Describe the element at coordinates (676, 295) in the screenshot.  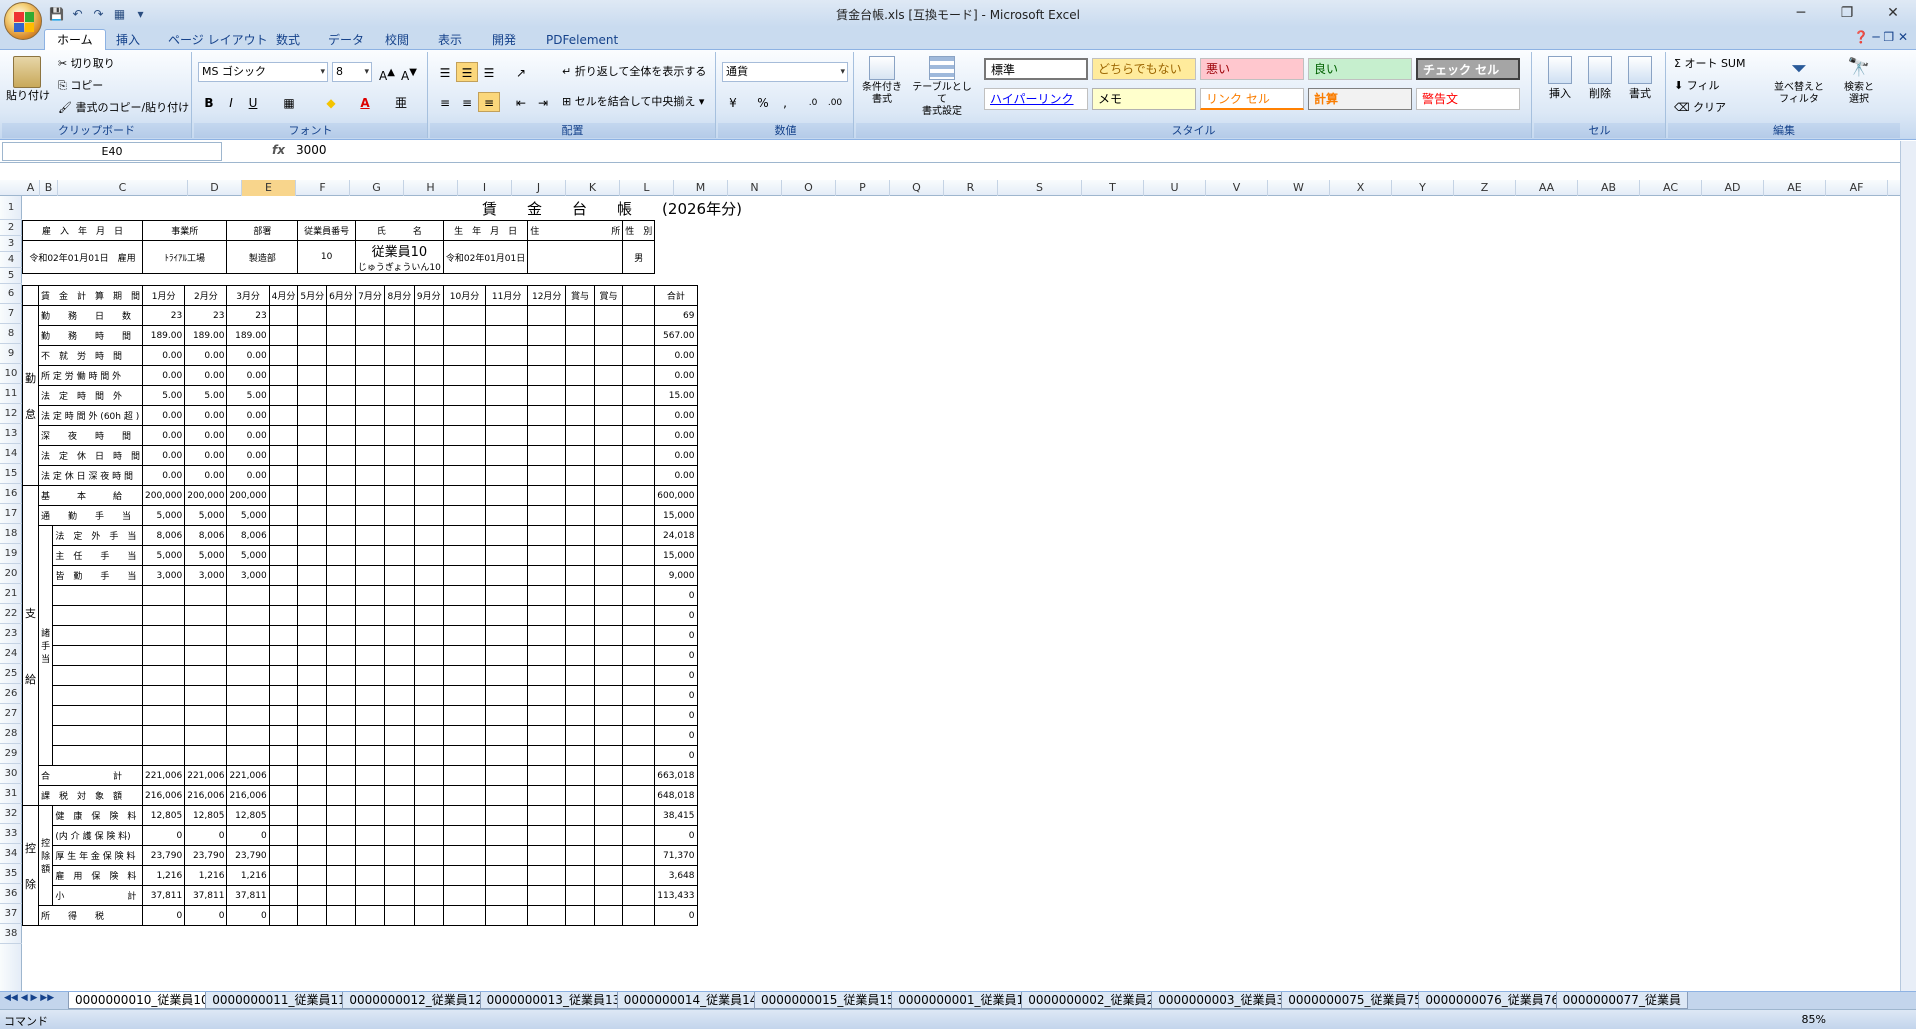
I see `month-header: 合計` at that location.